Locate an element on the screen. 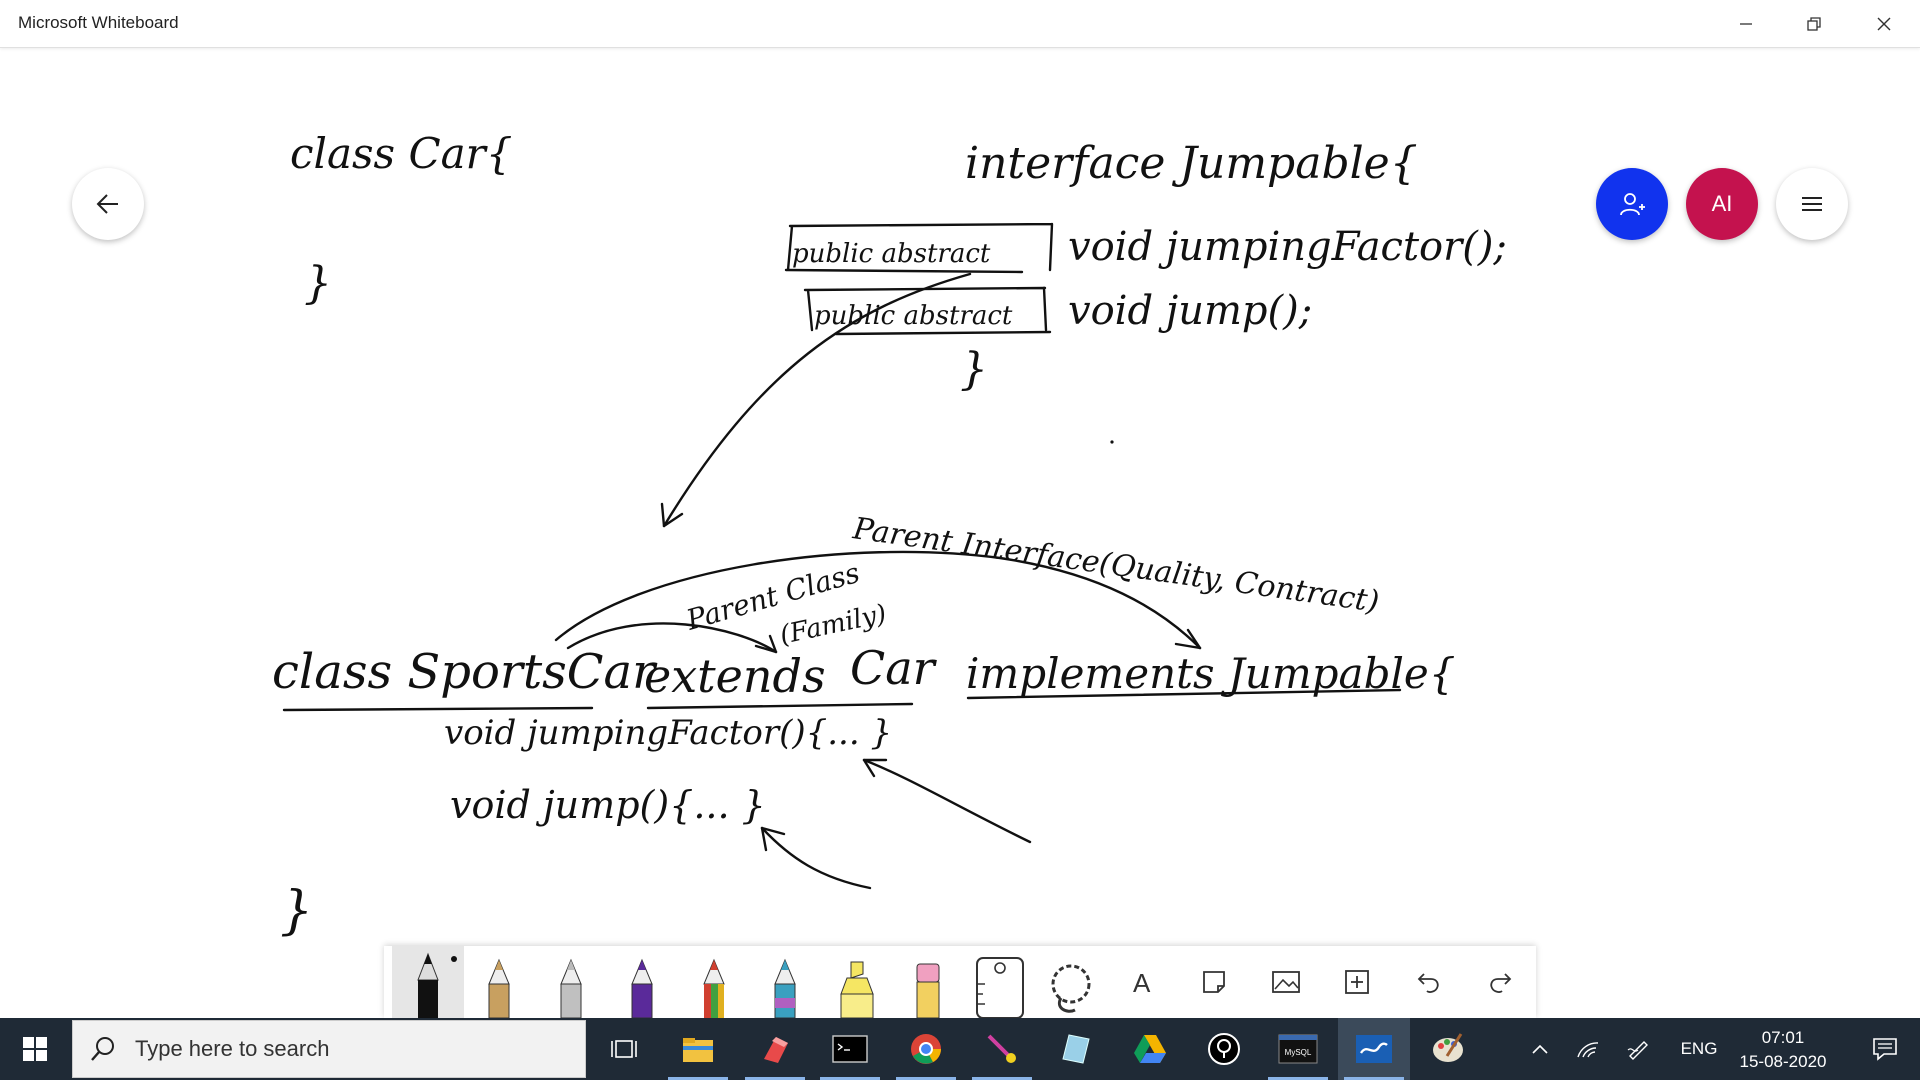  paint-3d-icon is located at coordinates (776, 1050).